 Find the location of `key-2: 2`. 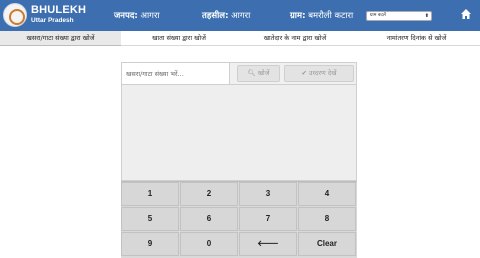

key-2: 2 is located at coordinates (209, 194).